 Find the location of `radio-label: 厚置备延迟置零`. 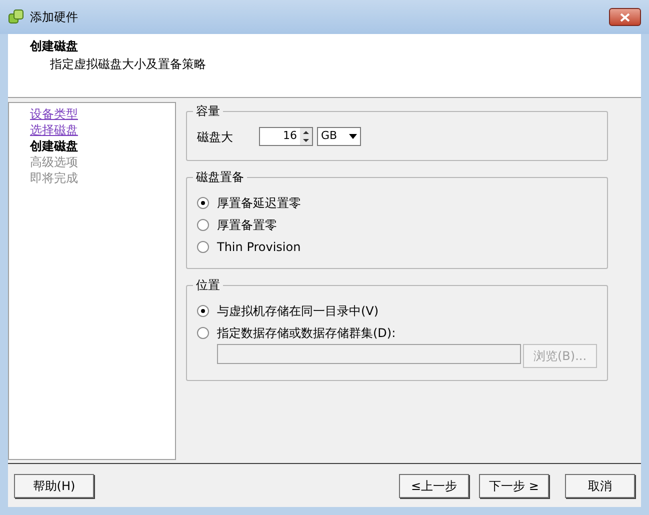

radio-label: 厚置备延迟置零 is located at coordinates (259, 203).